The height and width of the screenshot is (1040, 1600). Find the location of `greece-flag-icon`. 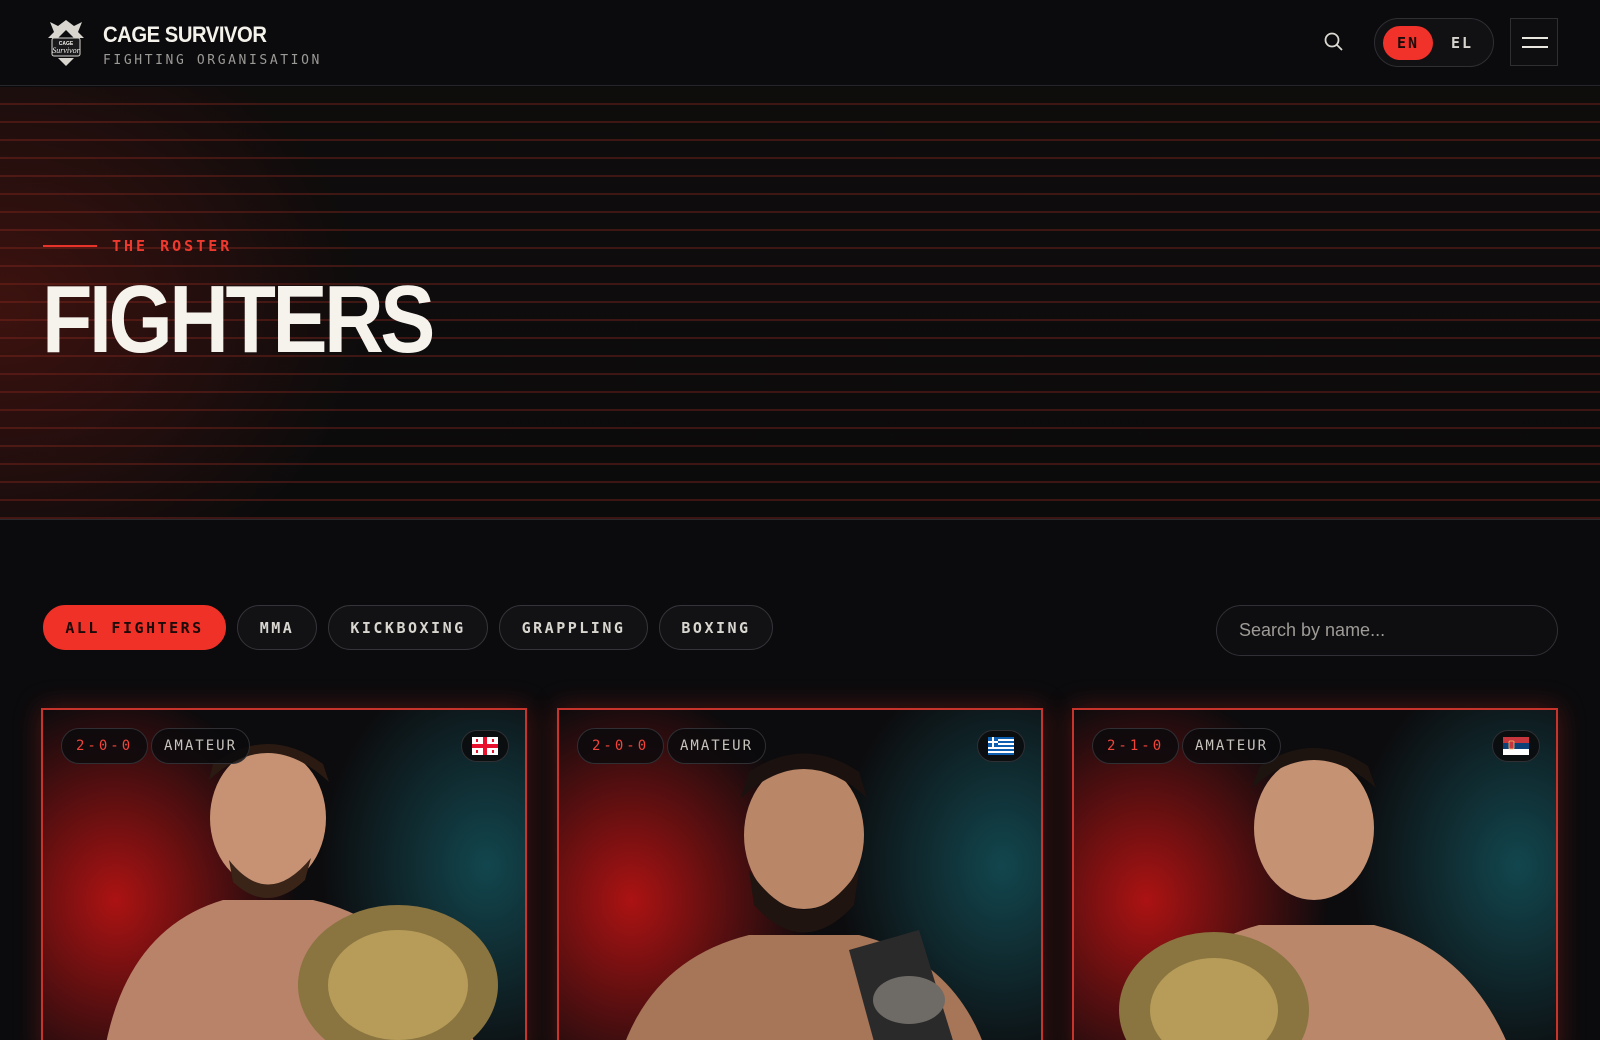

greece-flag-icon is located at coordinates (1001, 746).